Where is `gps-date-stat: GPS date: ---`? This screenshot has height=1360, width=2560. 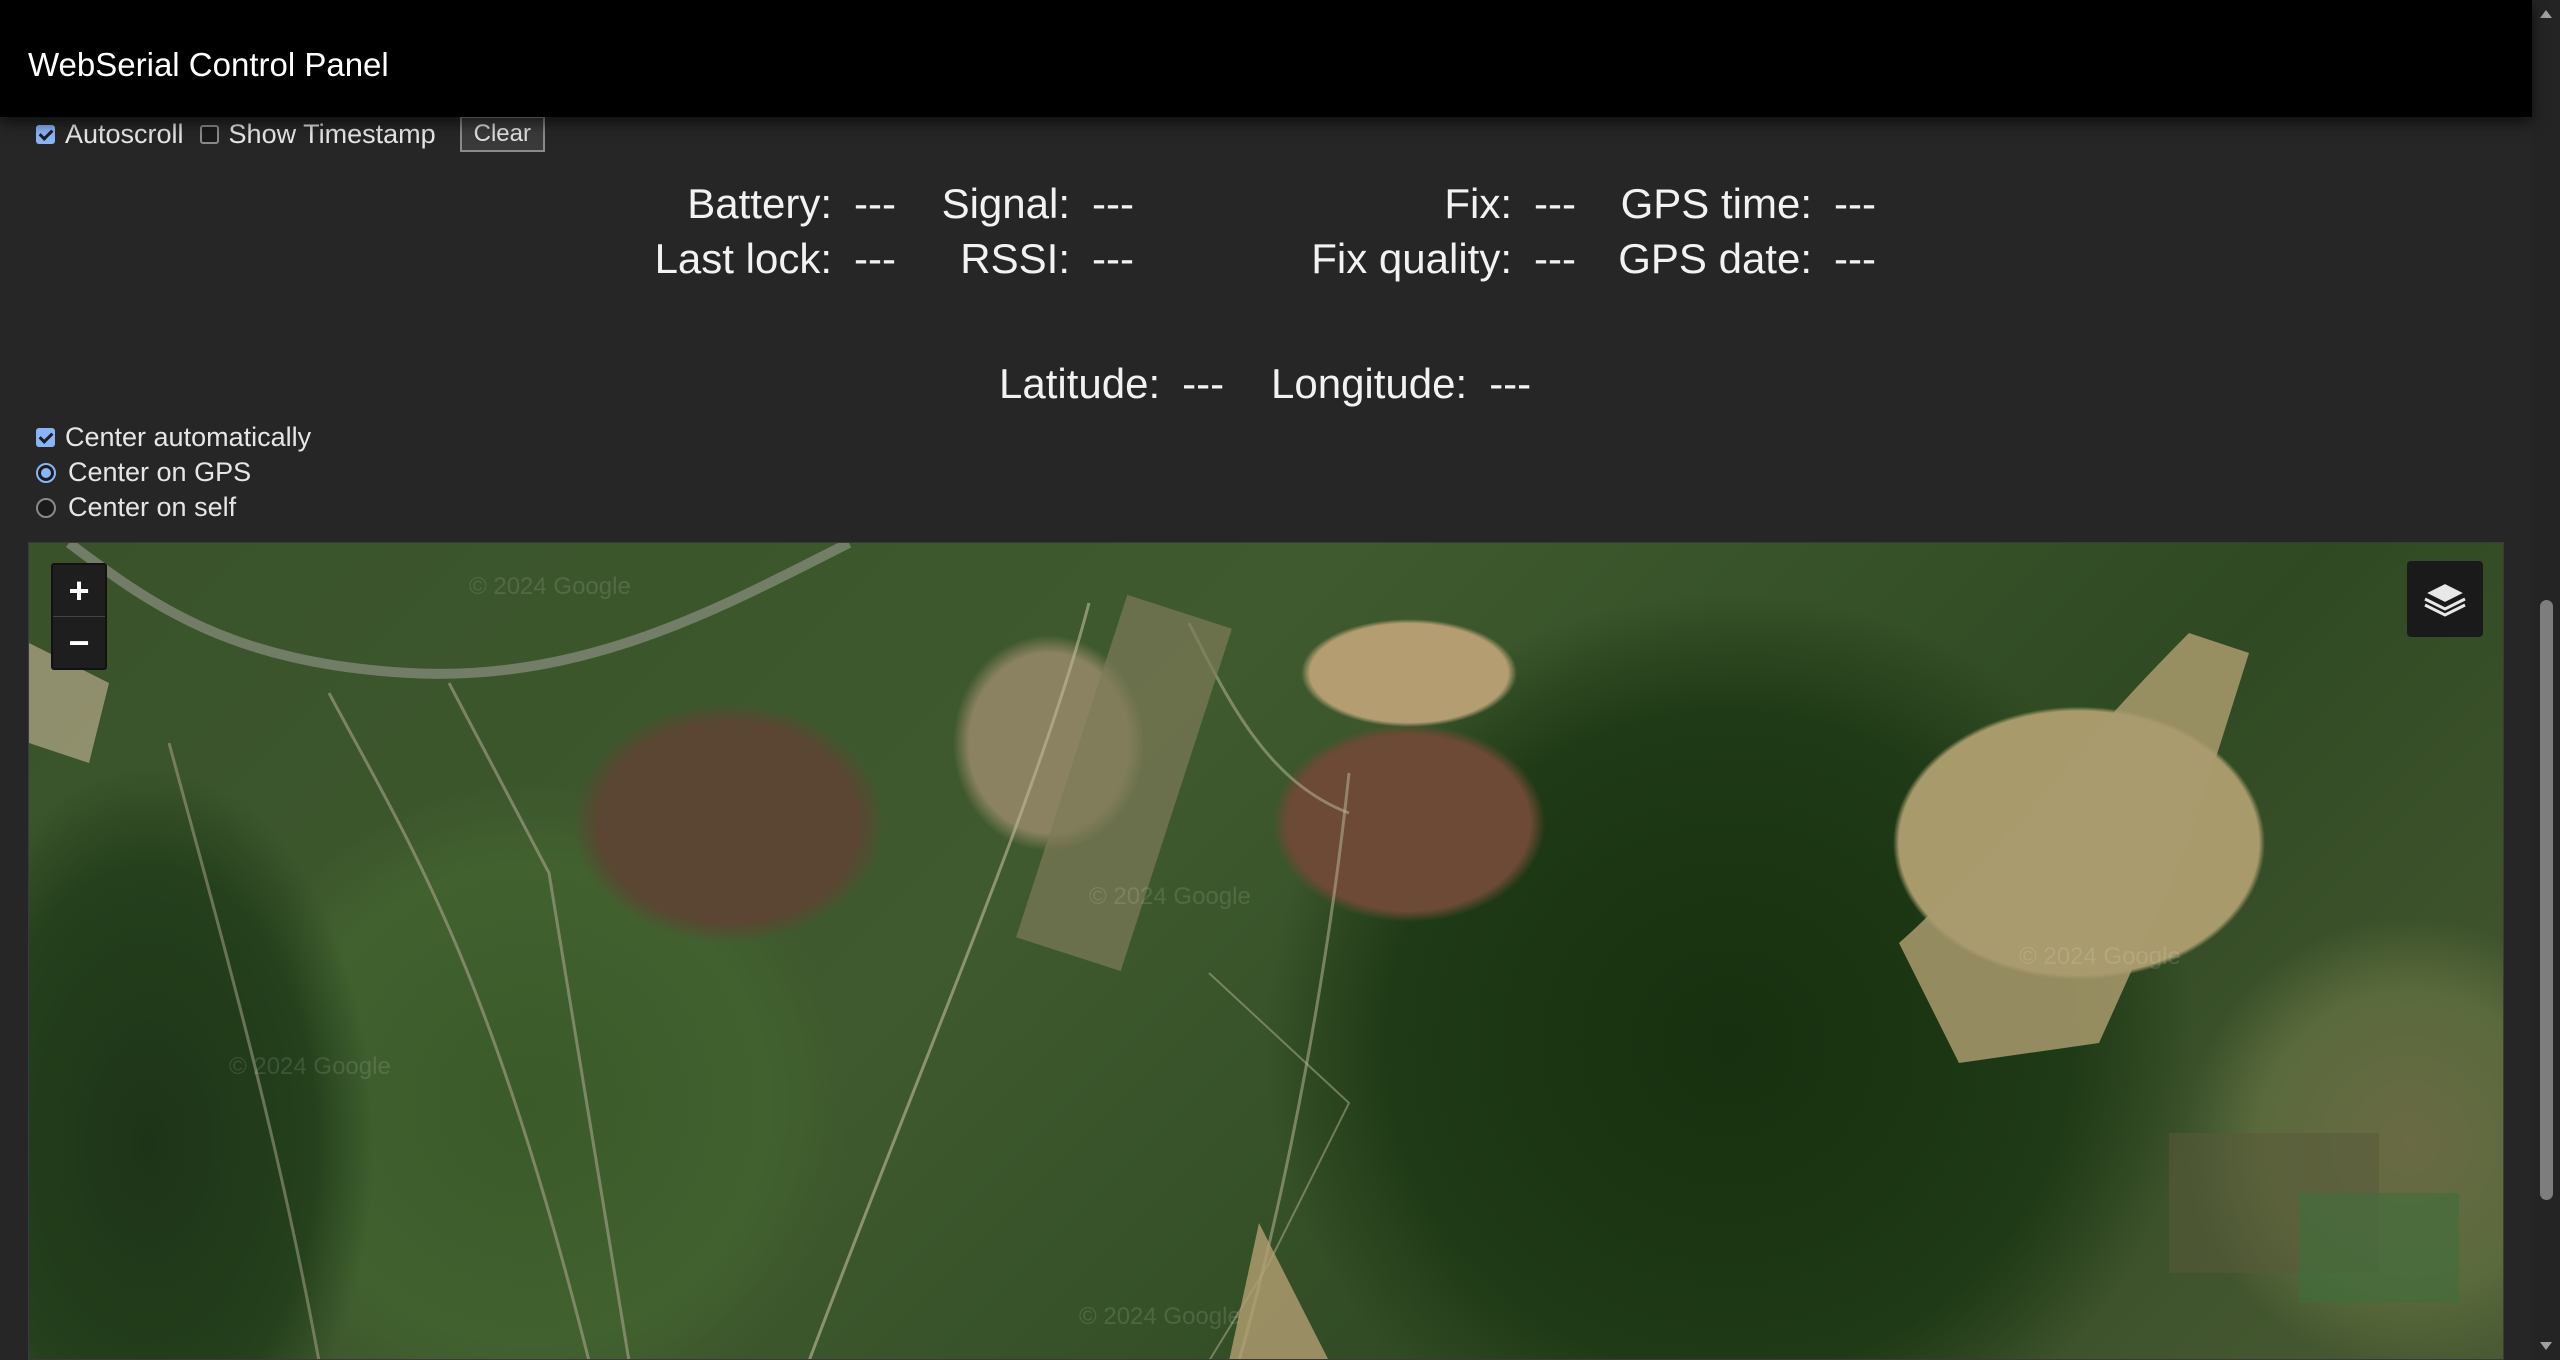 gps-date-stat: GPS date: --- is located at coordinates (1738, 259).